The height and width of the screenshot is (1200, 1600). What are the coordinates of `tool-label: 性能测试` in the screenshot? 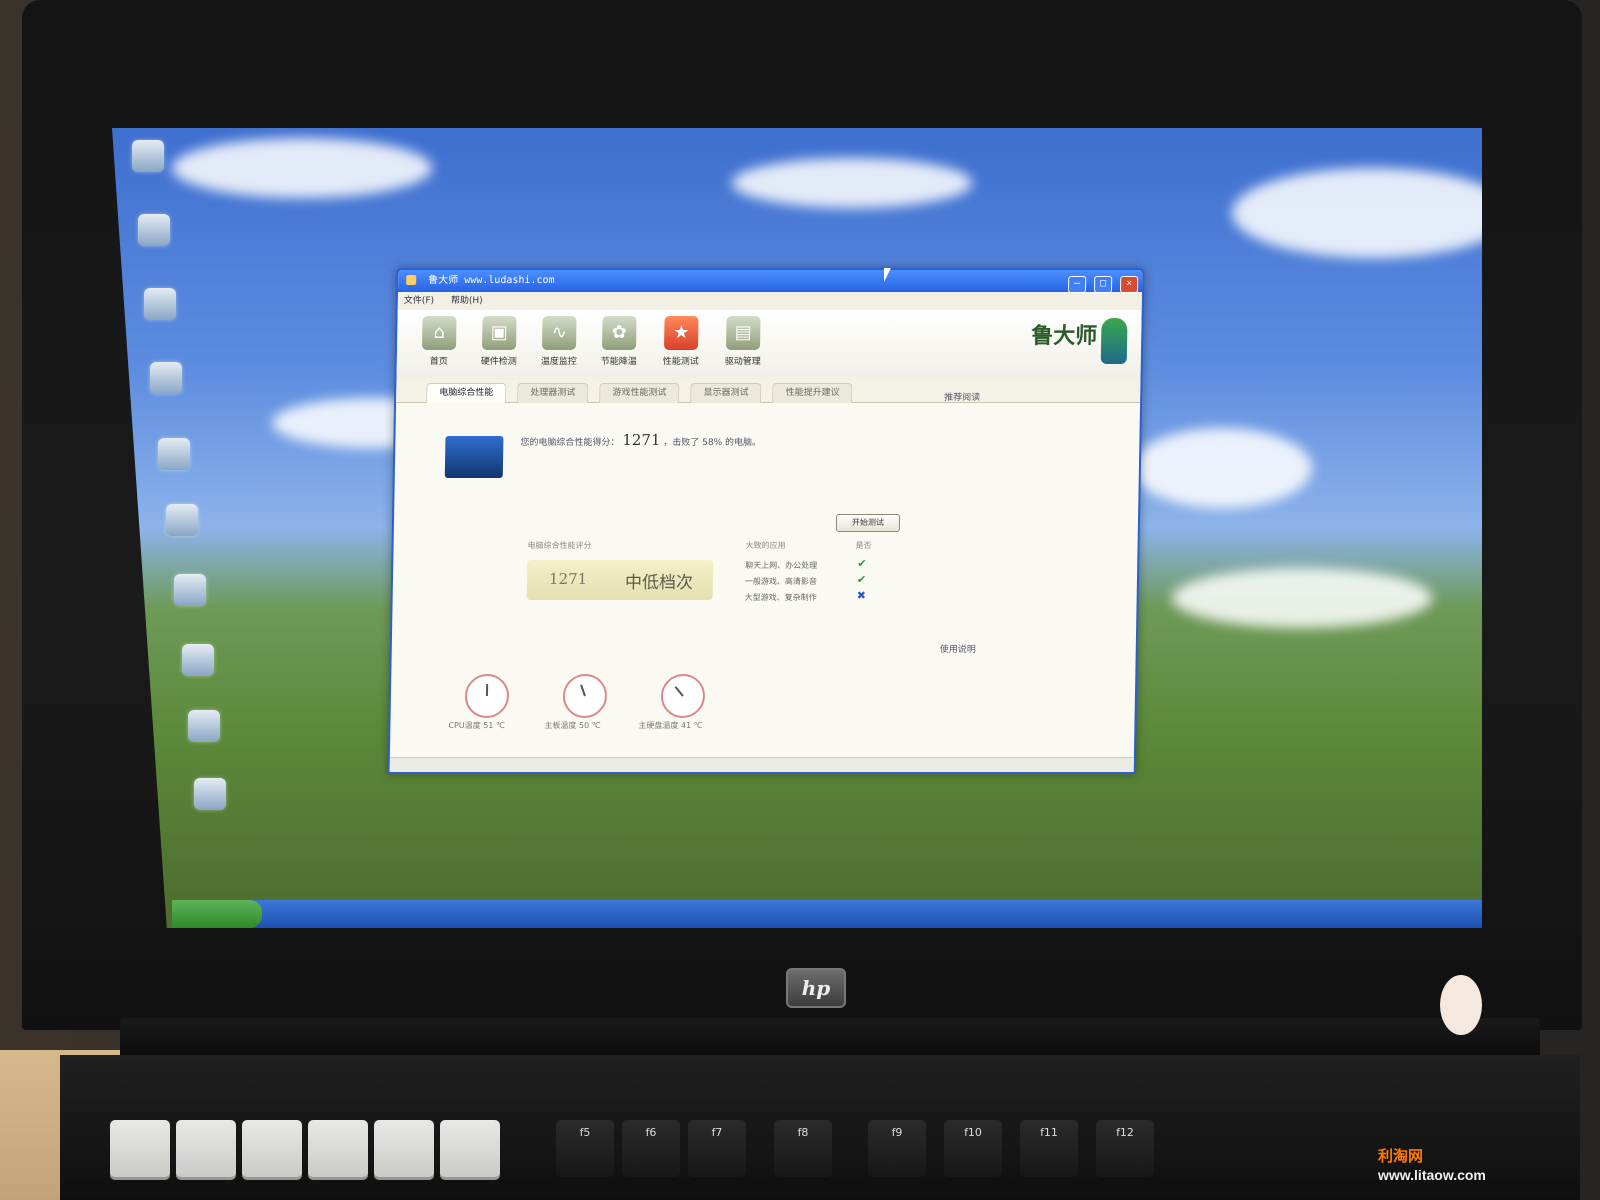 It's located at (680, 362).